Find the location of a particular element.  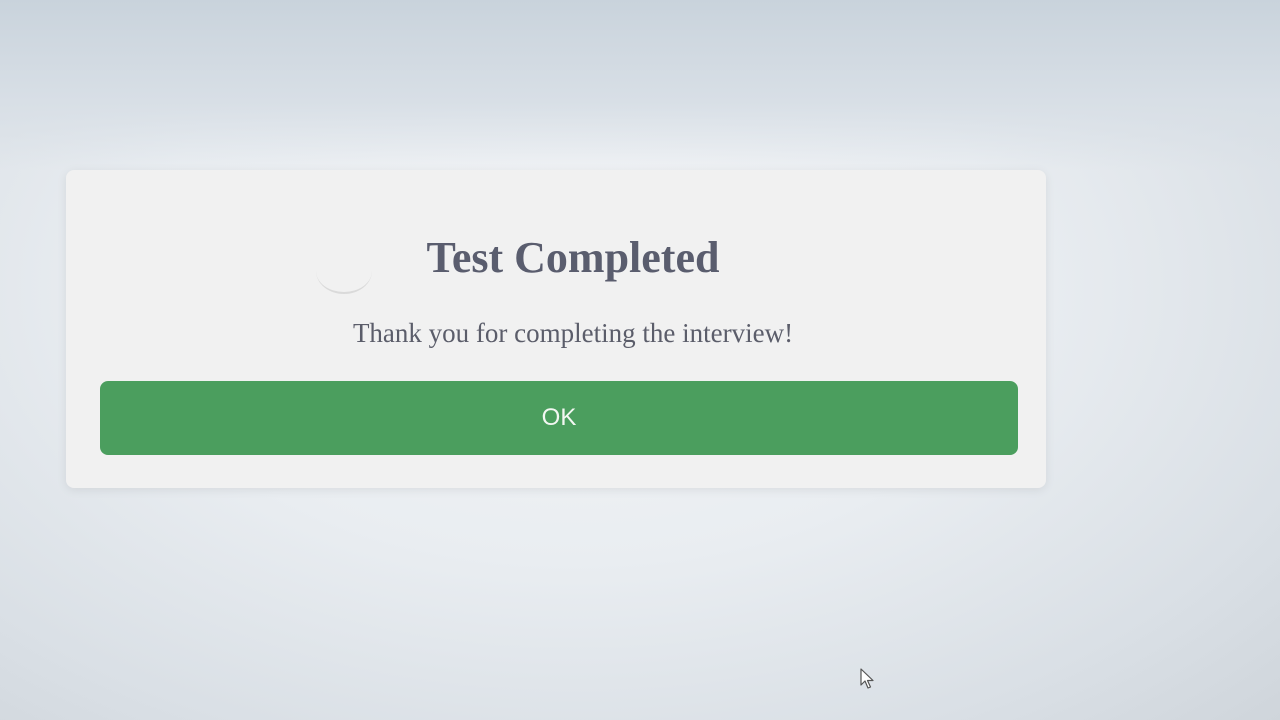

arrow-cursor-icon is located at coordinates (867, 678).